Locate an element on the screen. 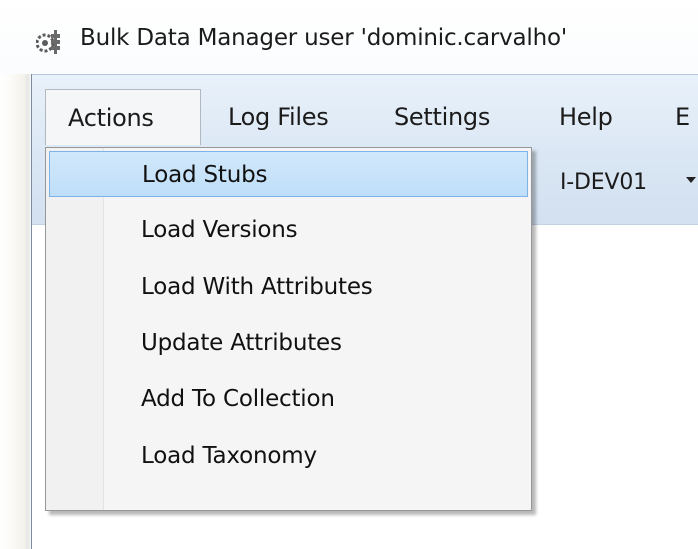 Image resolution: width=698 pixels, height=549 pixels. menu-item-load-versions: Load Versions is located at coordinates (288, 230).